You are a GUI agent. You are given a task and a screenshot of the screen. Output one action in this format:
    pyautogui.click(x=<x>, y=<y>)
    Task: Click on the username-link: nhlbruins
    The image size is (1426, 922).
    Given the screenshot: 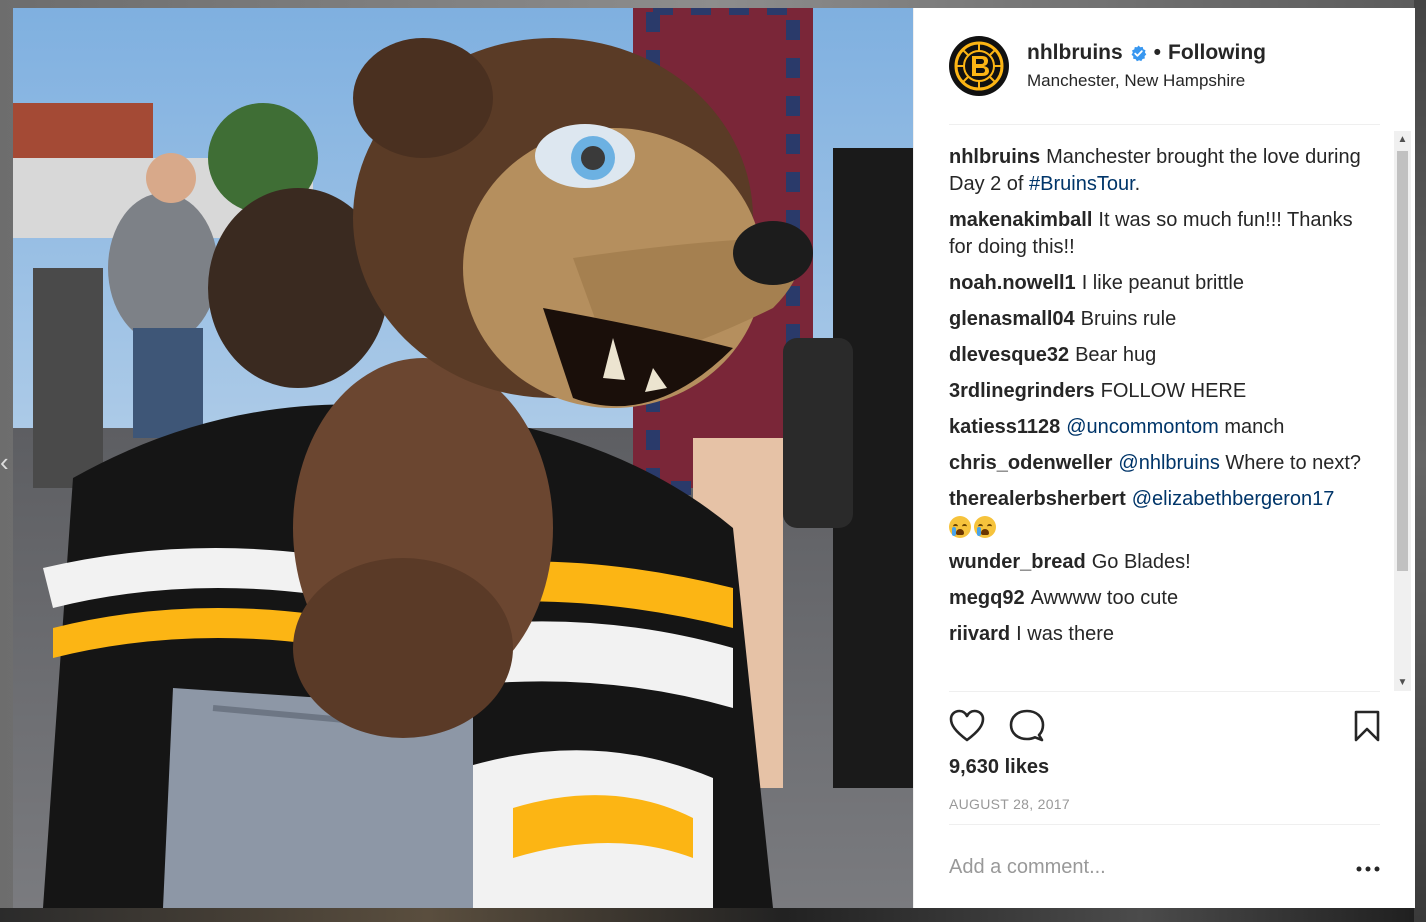 What is the action you would take?
    pyautogui.click(x=1075, y=53)
    